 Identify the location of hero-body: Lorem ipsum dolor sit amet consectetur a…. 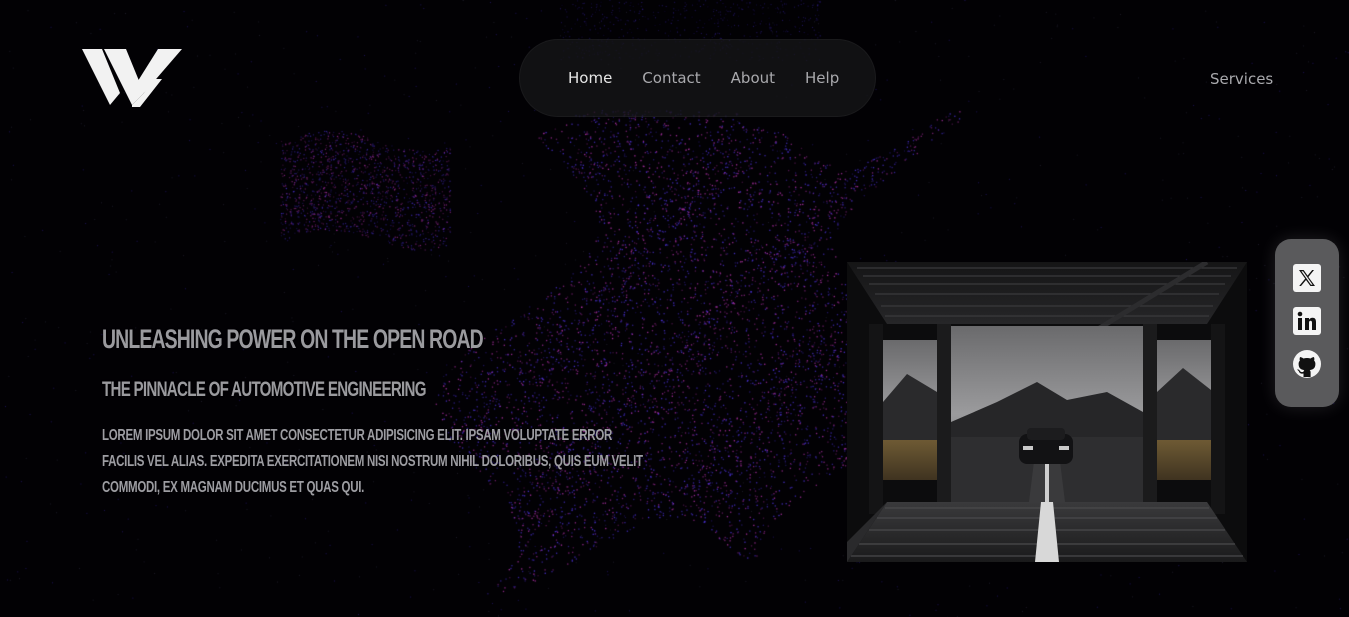
(372, 461).